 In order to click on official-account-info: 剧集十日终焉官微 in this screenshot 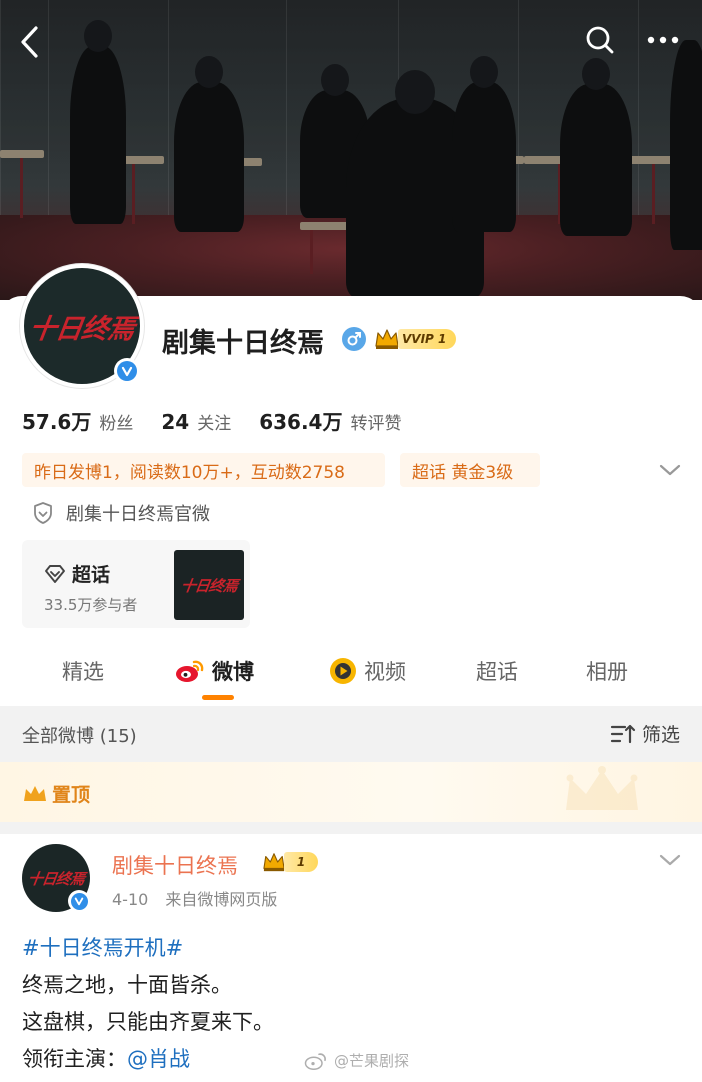, I will do `click(121, 513)`.